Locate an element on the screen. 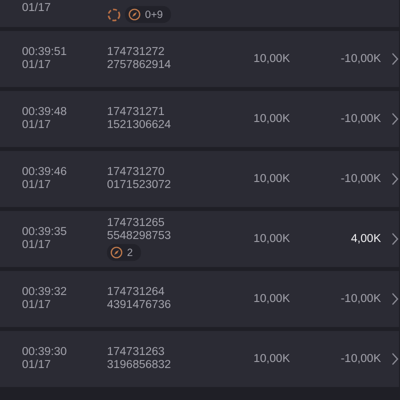 The image size is (400, 400). id-text: 174731263 is located at coordinates (136, 352).